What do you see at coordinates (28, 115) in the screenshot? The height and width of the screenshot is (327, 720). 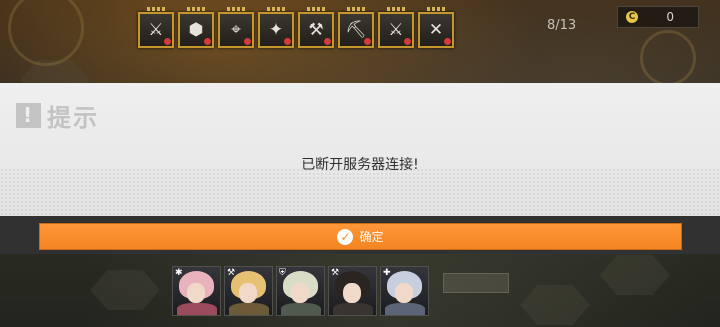 I see `exclamation-icon: !` at bounding box center [28, 115].